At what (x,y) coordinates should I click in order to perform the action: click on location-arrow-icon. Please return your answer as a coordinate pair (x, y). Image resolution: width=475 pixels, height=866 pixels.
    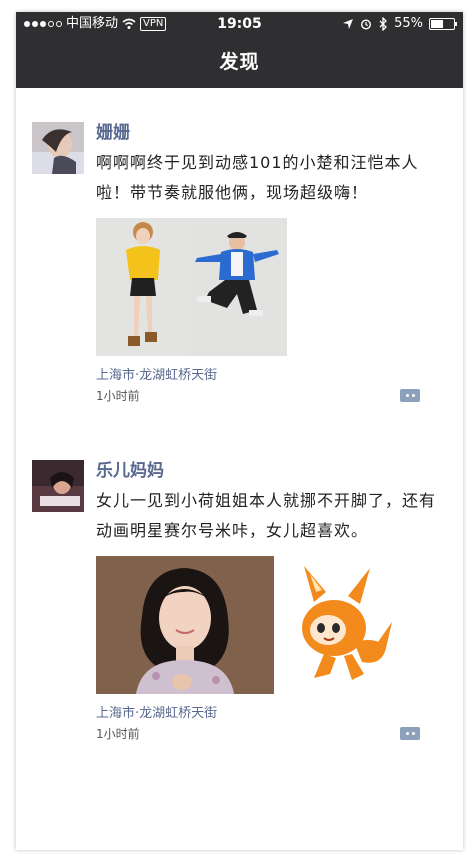
    Looking at the image, I should click on (348, 24).